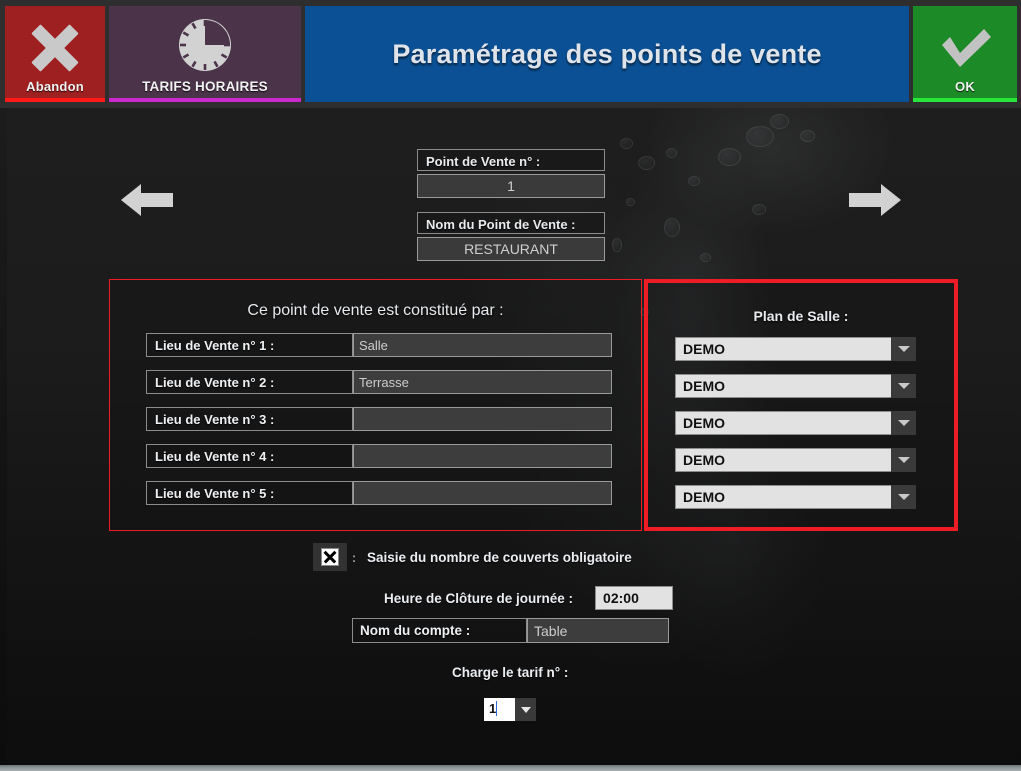  Describe the element at coordinates (801, 405) in the screenshot. I see `plan-de-salle-panel: Plan de Salle : DEMO DEMO DEMO DEMO DEMO` at that location.